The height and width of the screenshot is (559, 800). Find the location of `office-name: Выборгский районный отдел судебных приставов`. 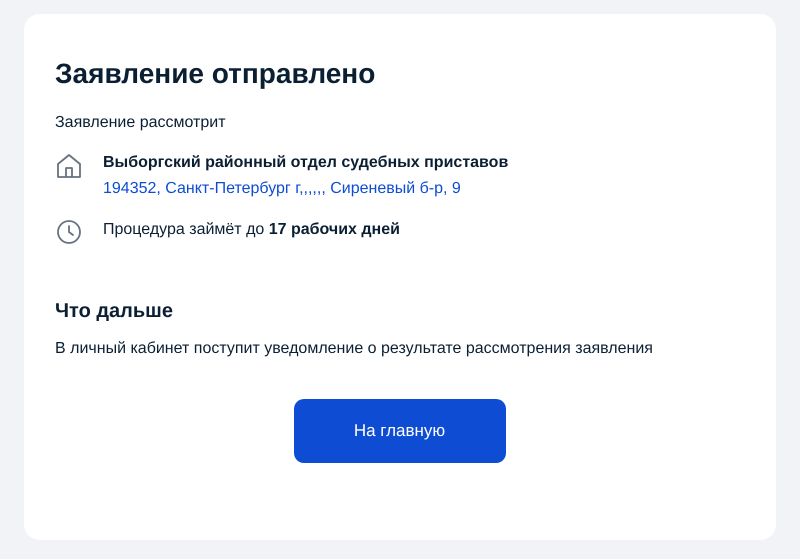

office-name: Выборгский районный отдел судебных приставов is located at coordinates (305, 163).